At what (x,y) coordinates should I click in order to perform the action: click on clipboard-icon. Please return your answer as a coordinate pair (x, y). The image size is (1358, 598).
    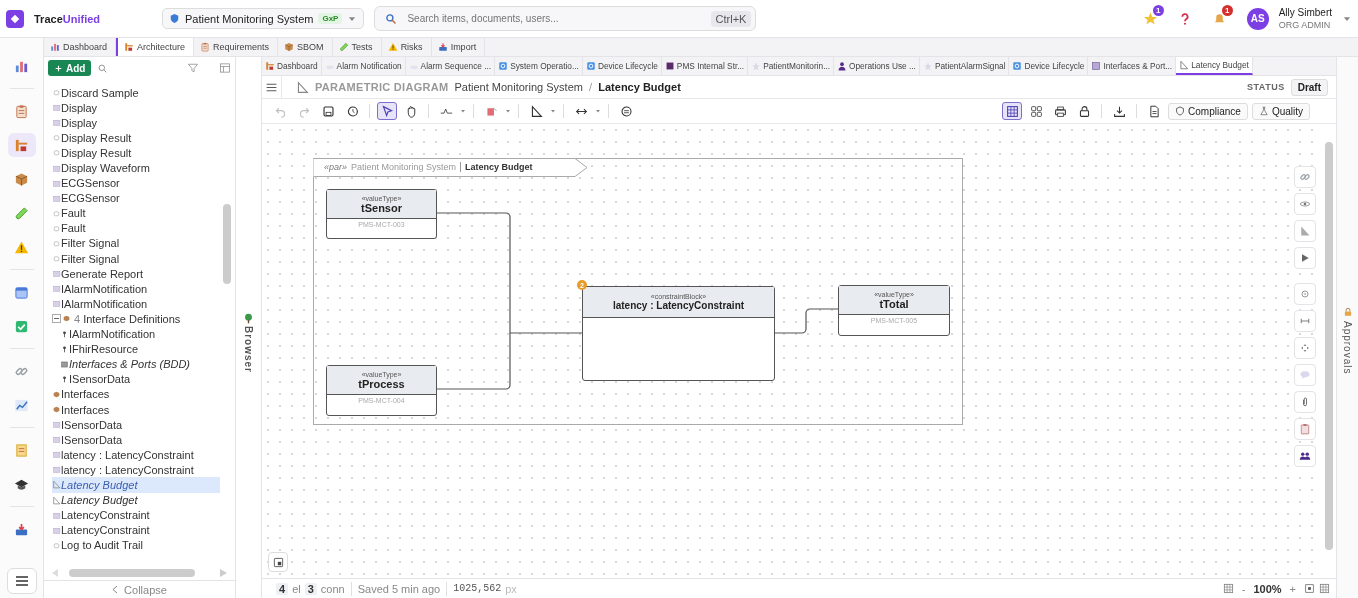
    Looking at the image, I should click on (21, 111).